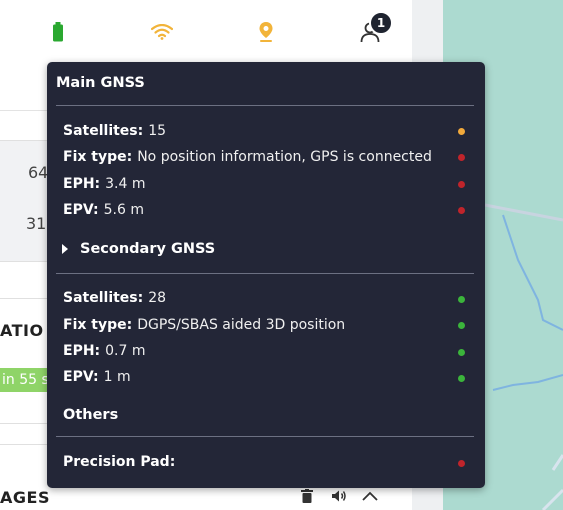 The image size is (563, 510). I want to click on secondary-fix-type-row: Fix type: DGPS/SBAS aided 3D position, so click(263, 325).